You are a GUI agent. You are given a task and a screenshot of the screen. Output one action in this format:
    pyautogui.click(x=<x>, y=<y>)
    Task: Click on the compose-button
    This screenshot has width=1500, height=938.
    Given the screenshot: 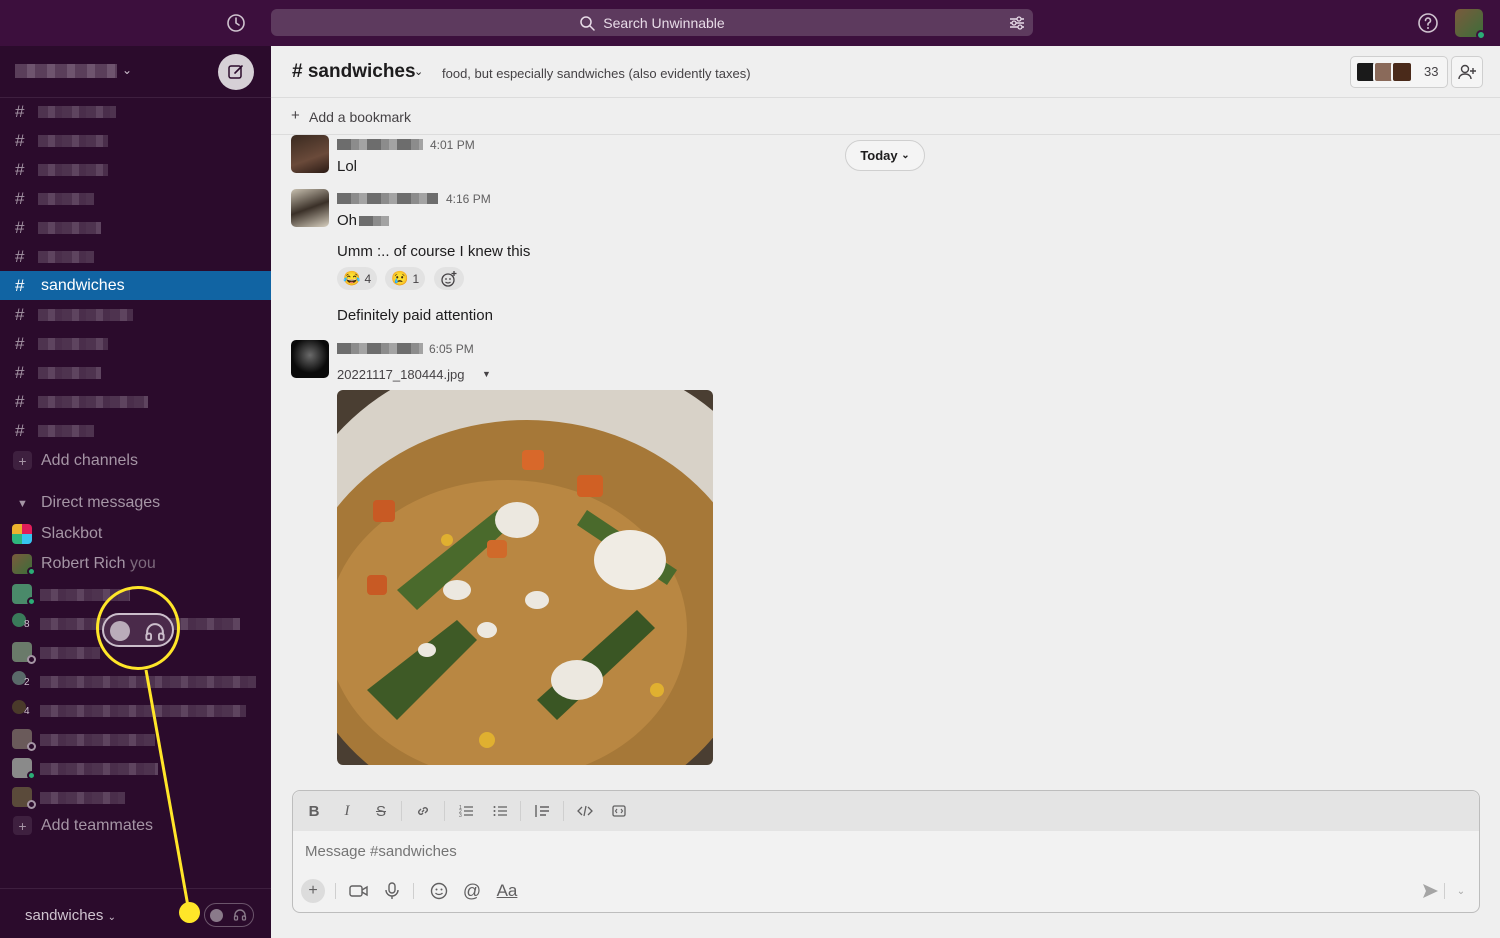 What is the action you would take?
    pyautogui.click(x=236, y=72)
    